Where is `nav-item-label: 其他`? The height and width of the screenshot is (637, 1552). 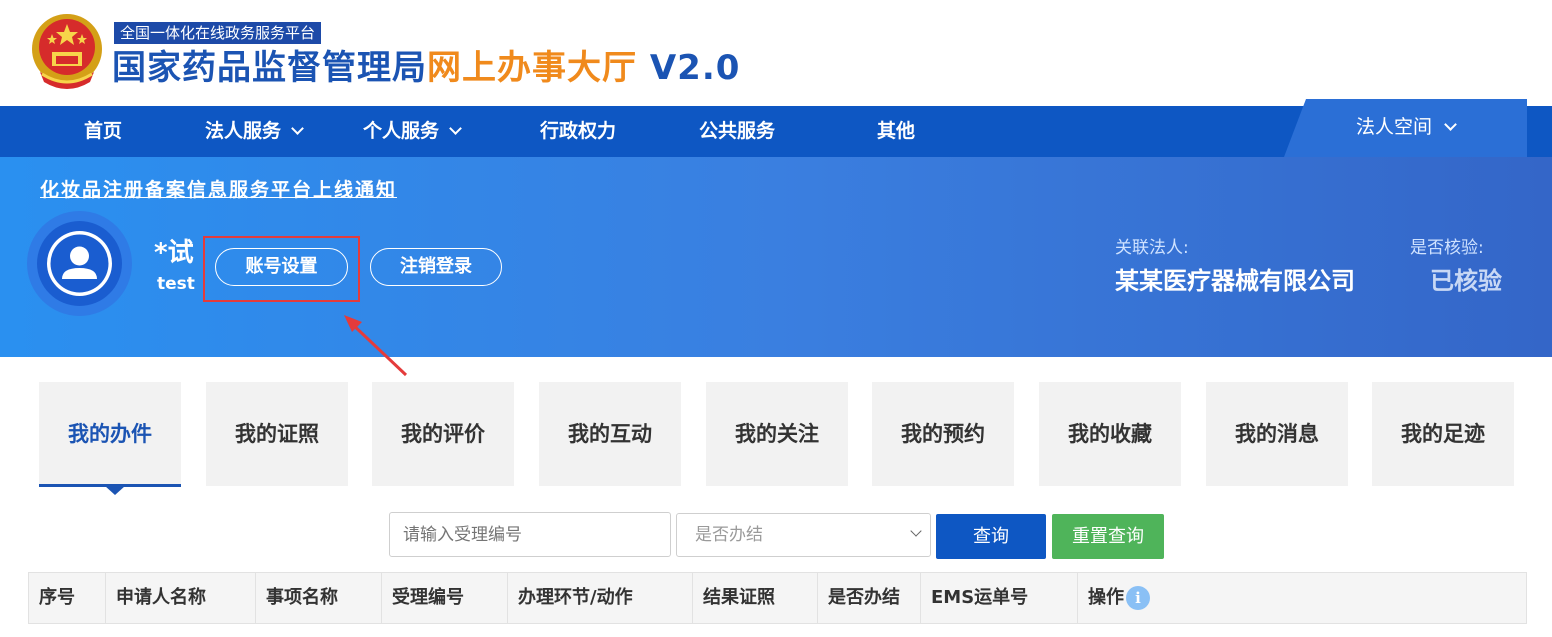
nav-item-label: 其他 is located at coordinates (896, 131).